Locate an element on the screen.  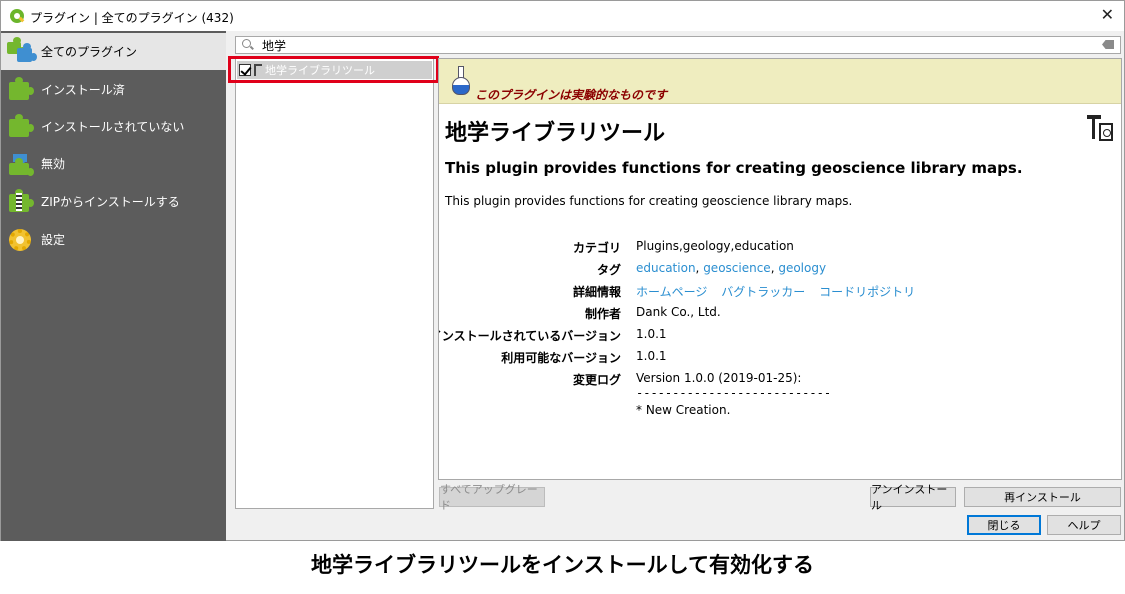
plugin-logo-icon is located at coordinates (1101, 128).